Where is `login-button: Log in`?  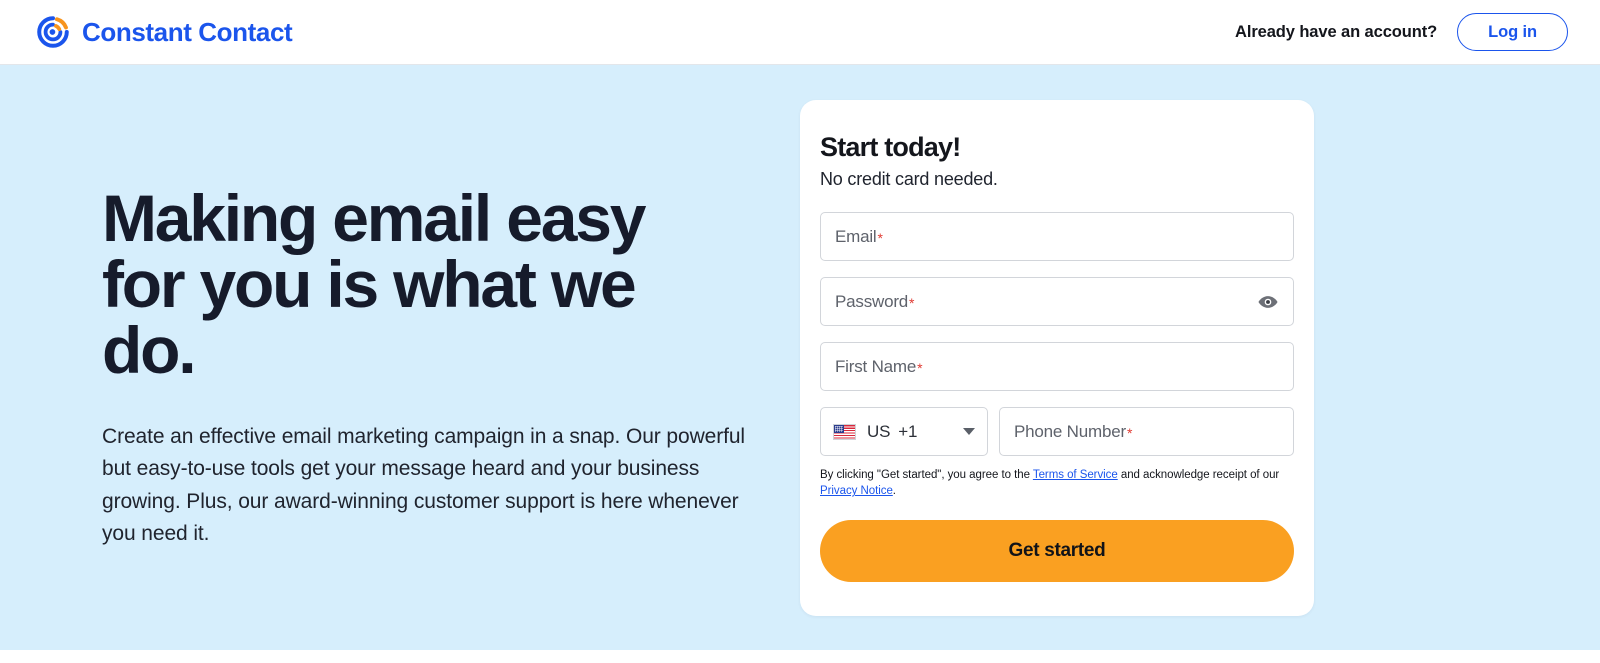
login-button: Log in is located at coordinates (1512, 32).